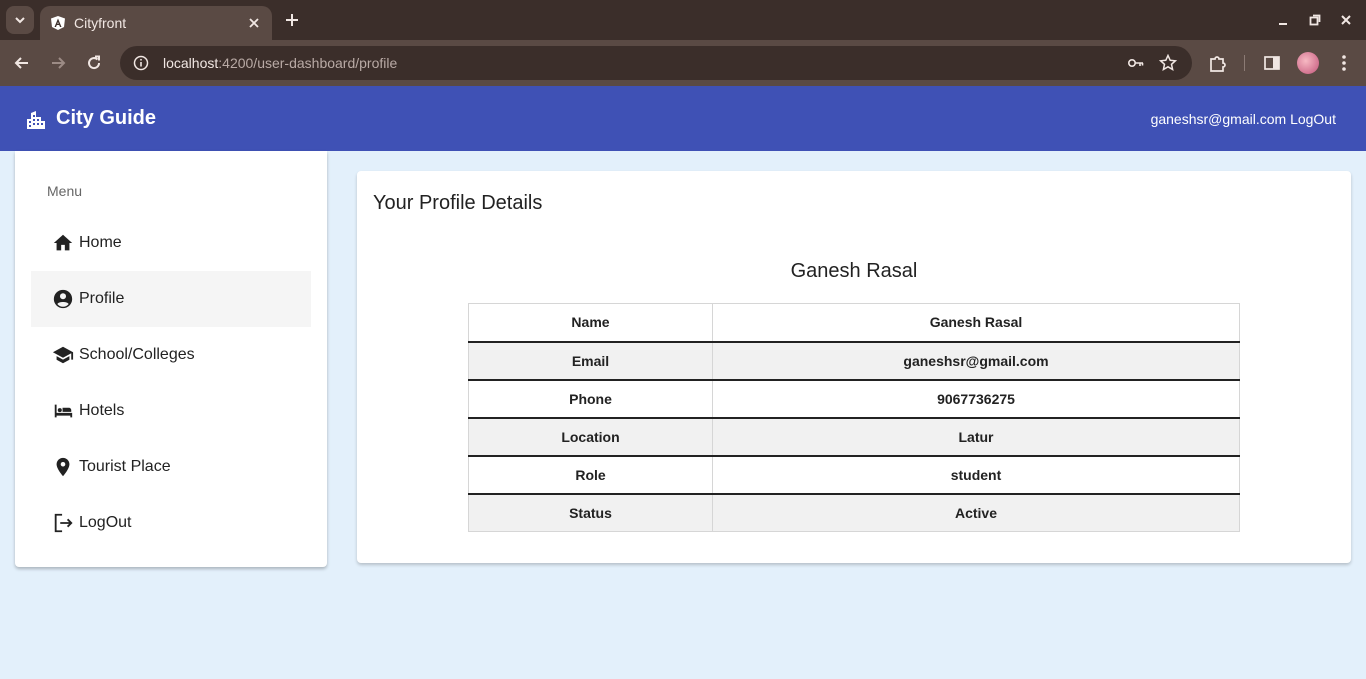 The image size is (1366, 679). Describe the element at coordinates (976, 474) in the screenshot. I see `row-value-role: student` at that location.